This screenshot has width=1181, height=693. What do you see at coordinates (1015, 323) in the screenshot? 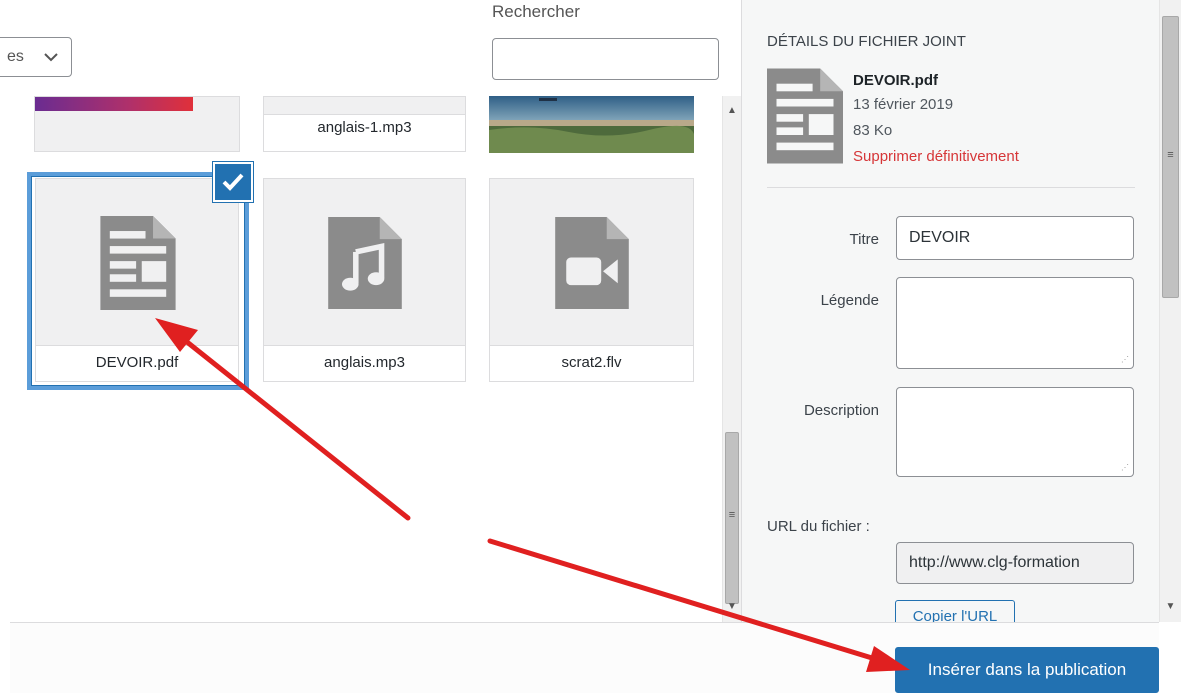
I see `caption-textarea` at bounding box center [1015, 323].